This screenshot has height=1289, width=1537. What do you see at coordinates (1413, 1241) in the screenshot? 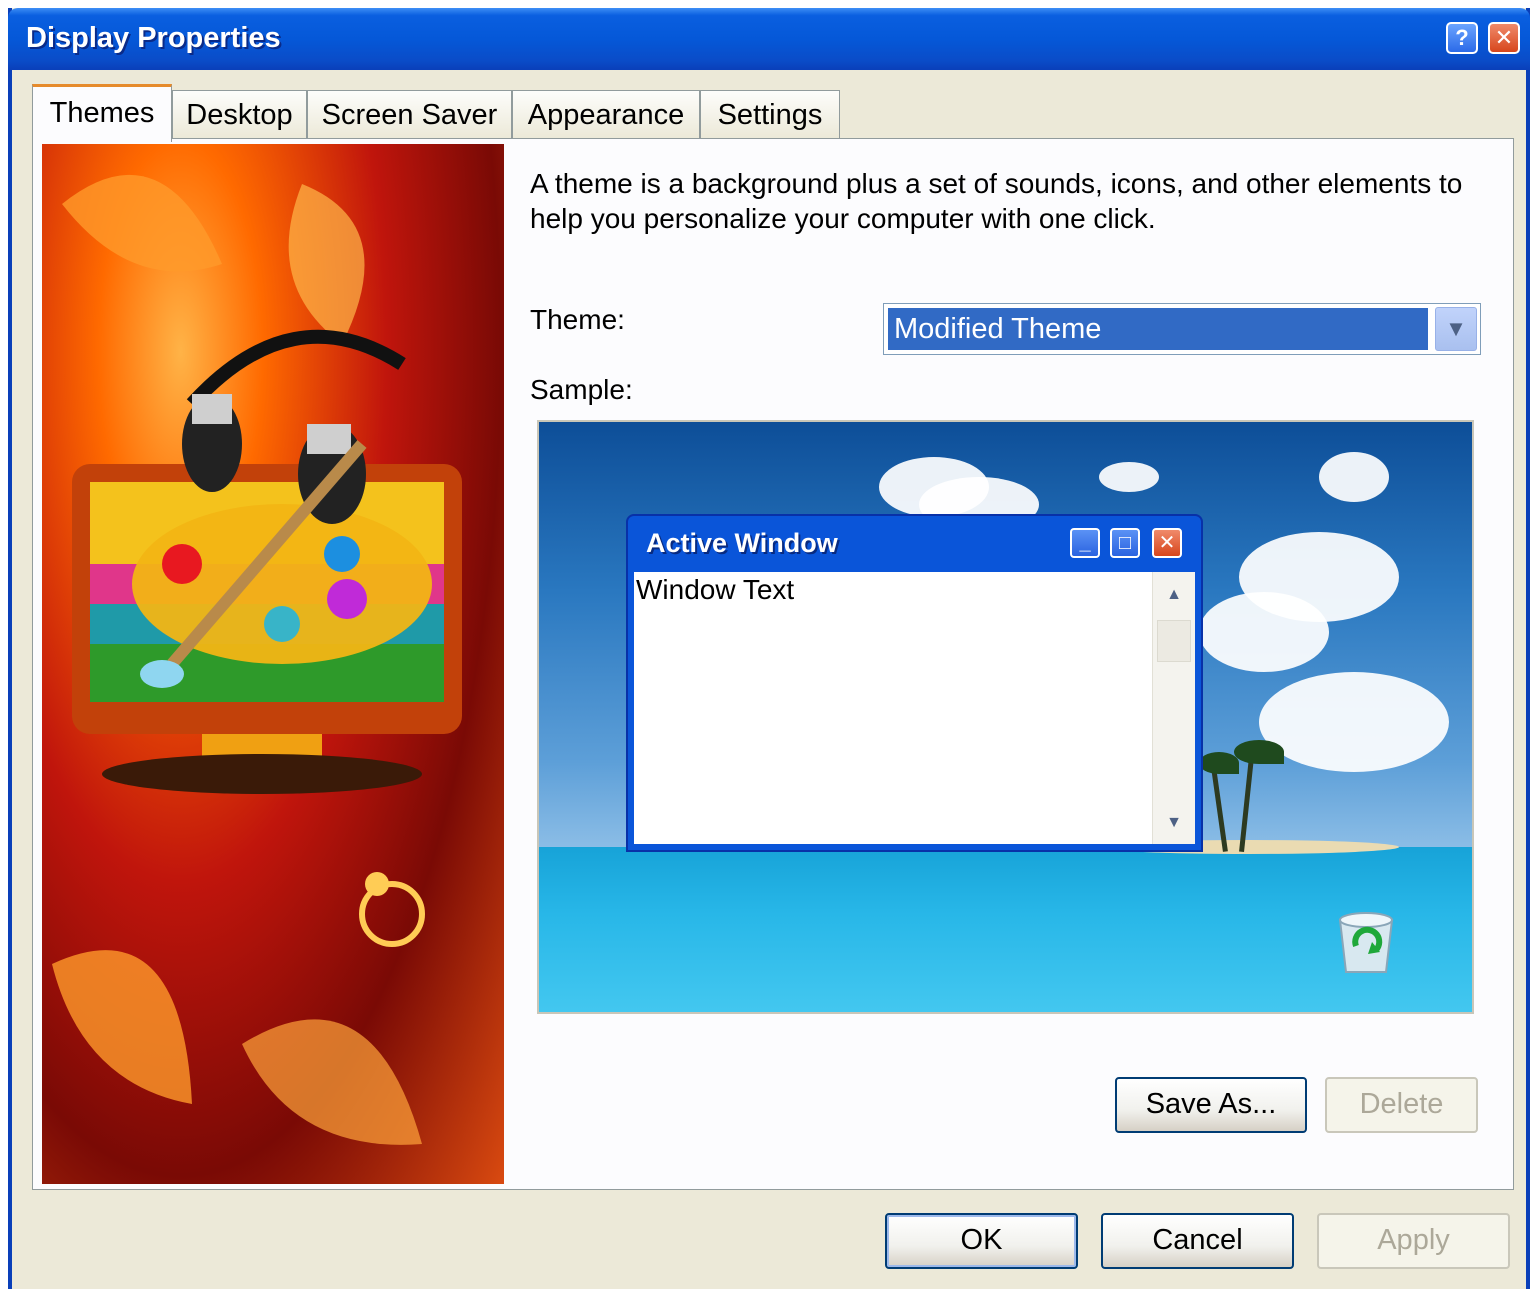
I see `apply-button: Apply` at bounding box center [1413, 1241].